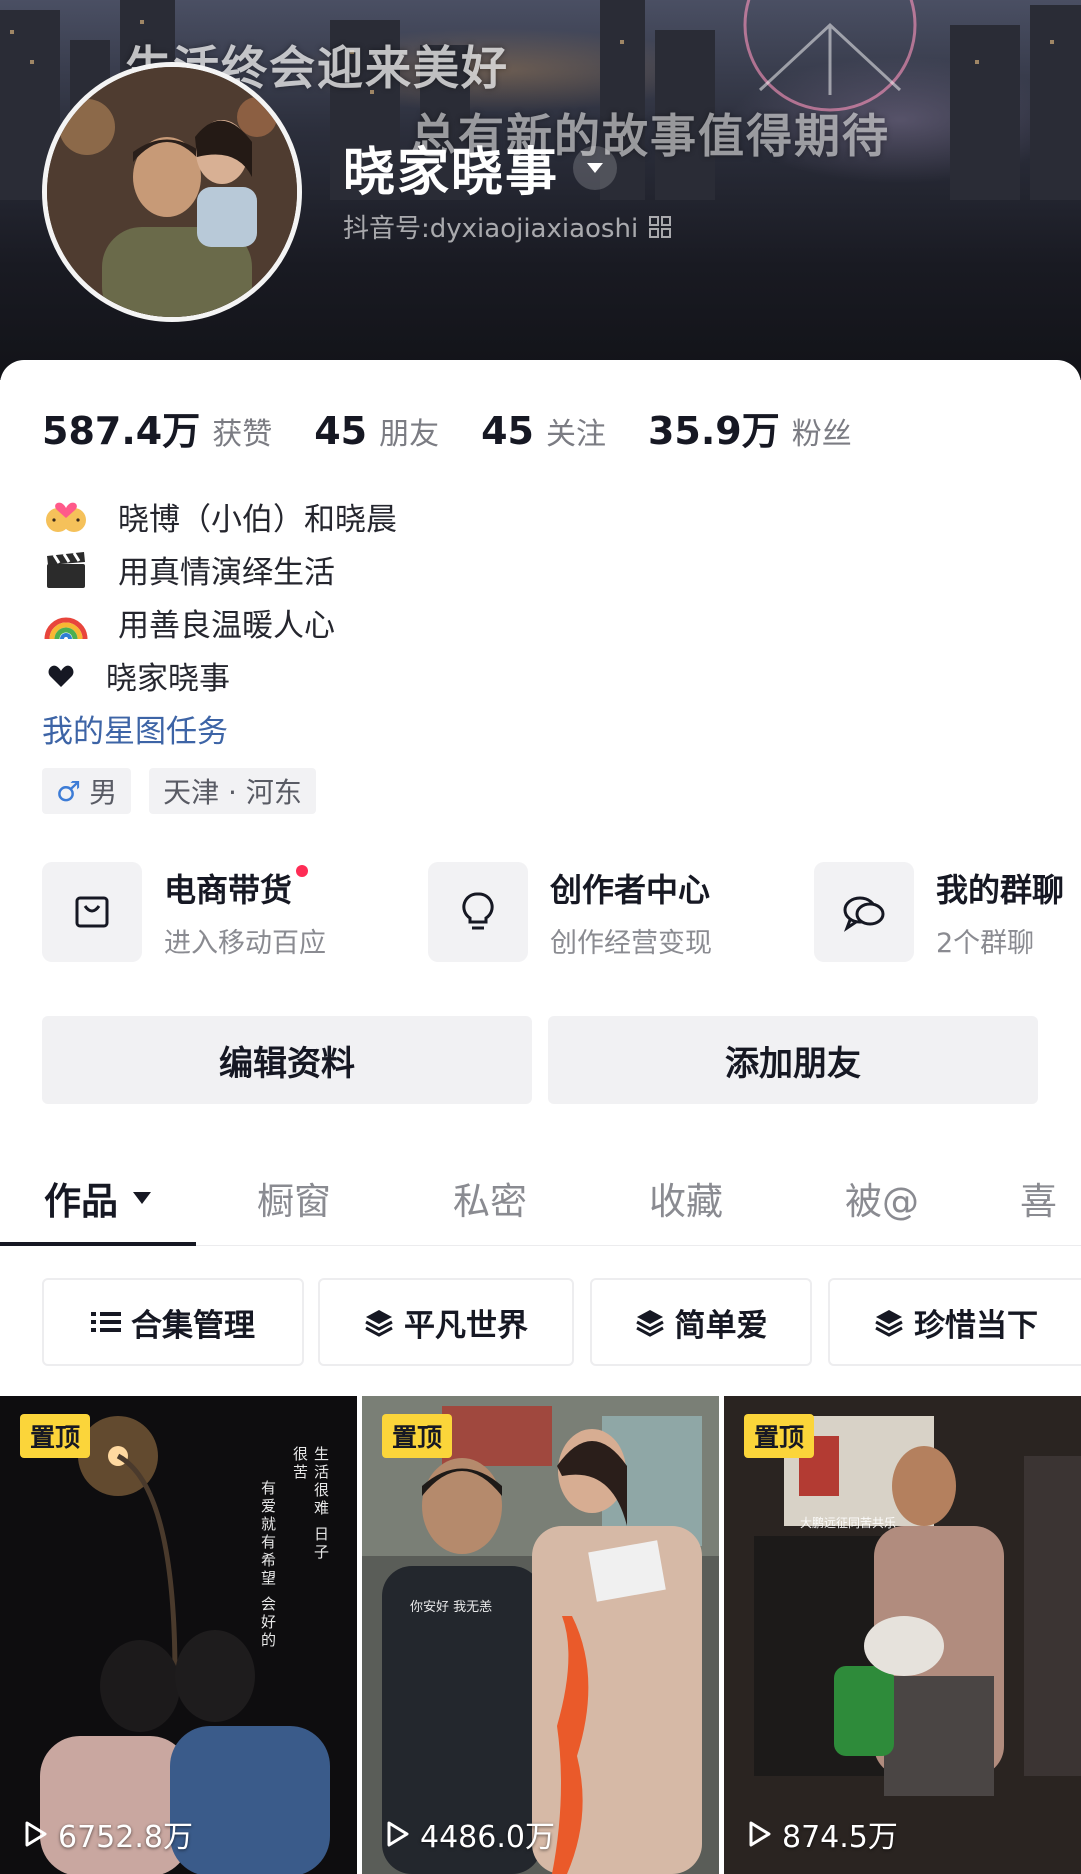 The image size is (1081, 1874). Describe the element at coordinates (446, 1322) in the screenshot. I see `collection-chip: 平凡世界` at that location.